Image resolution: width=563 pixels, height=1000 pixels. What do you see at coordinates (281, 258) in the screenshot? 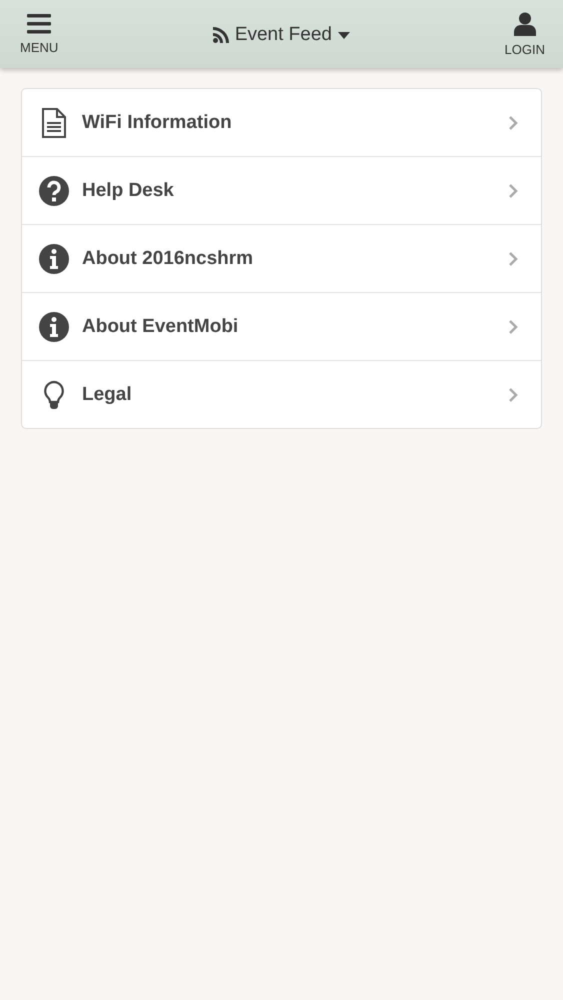
I see `menu-list-item: About 2016ncshrm` at bounding box center [281, 258].